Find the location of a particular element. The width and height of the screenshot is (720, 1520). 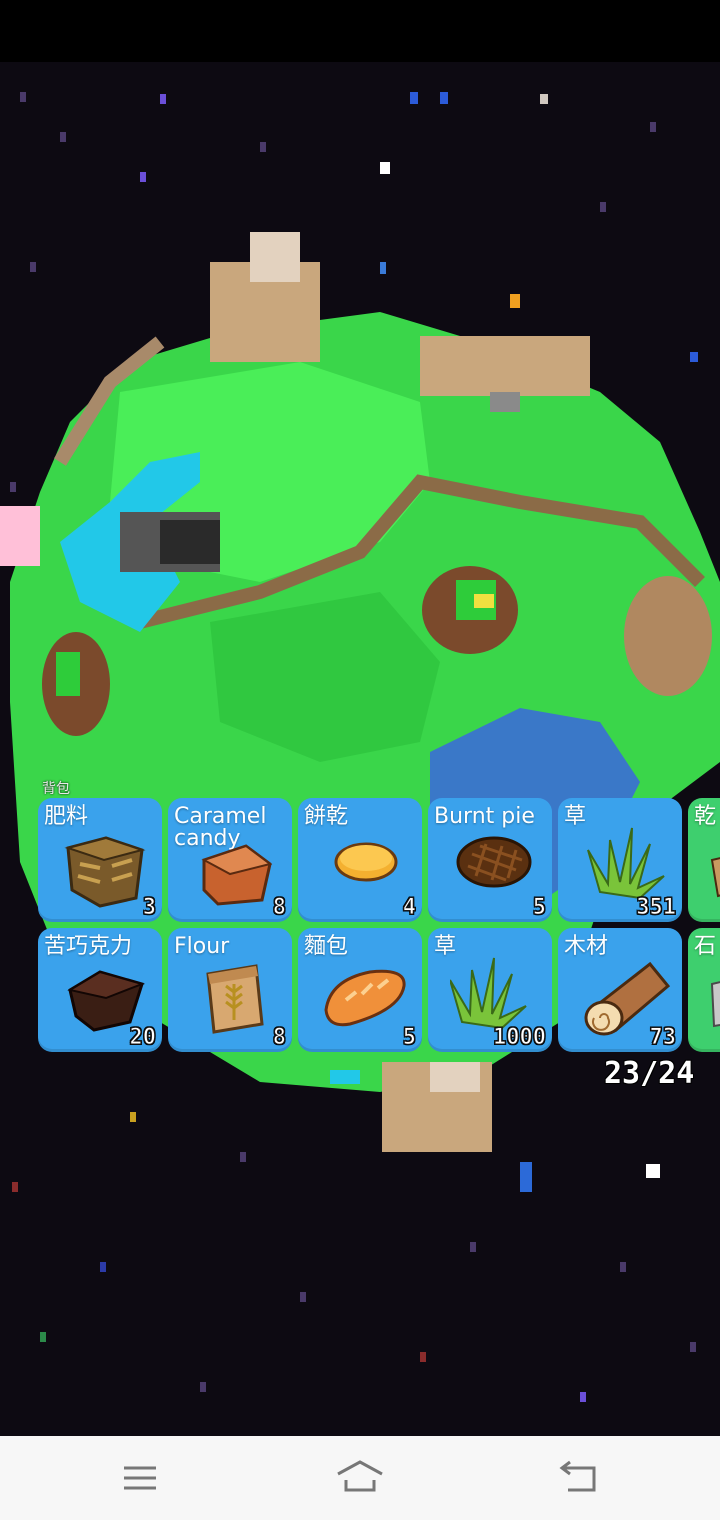

fertilizer-crate-icon is located at coordinates (105, 872).